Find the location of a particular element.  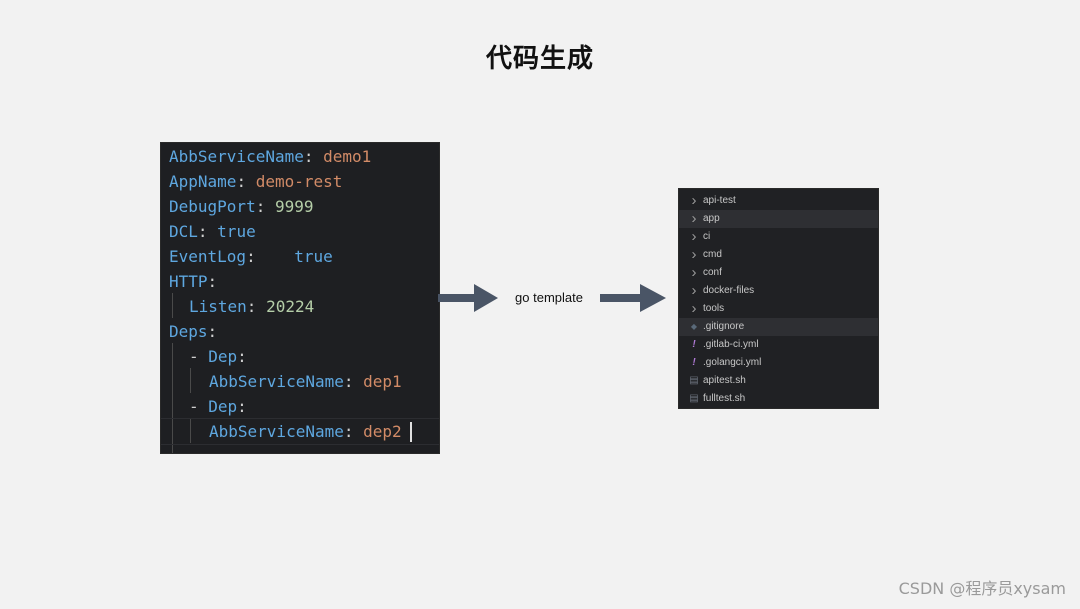

code-line: AbbServiceName: dep1 is located at coordinates (305, 381).